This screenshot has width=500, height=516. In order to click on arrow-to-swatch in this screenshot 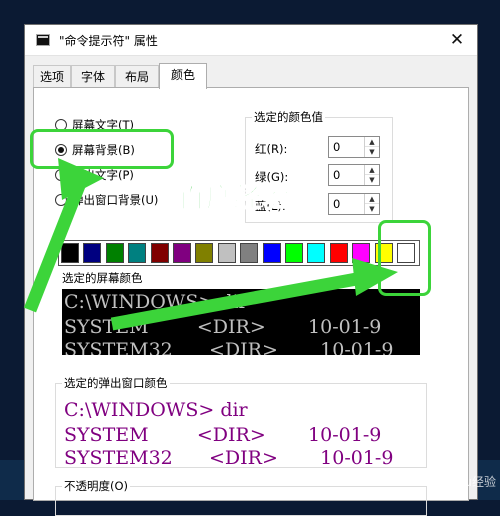, I will do `click(237, 301)`.